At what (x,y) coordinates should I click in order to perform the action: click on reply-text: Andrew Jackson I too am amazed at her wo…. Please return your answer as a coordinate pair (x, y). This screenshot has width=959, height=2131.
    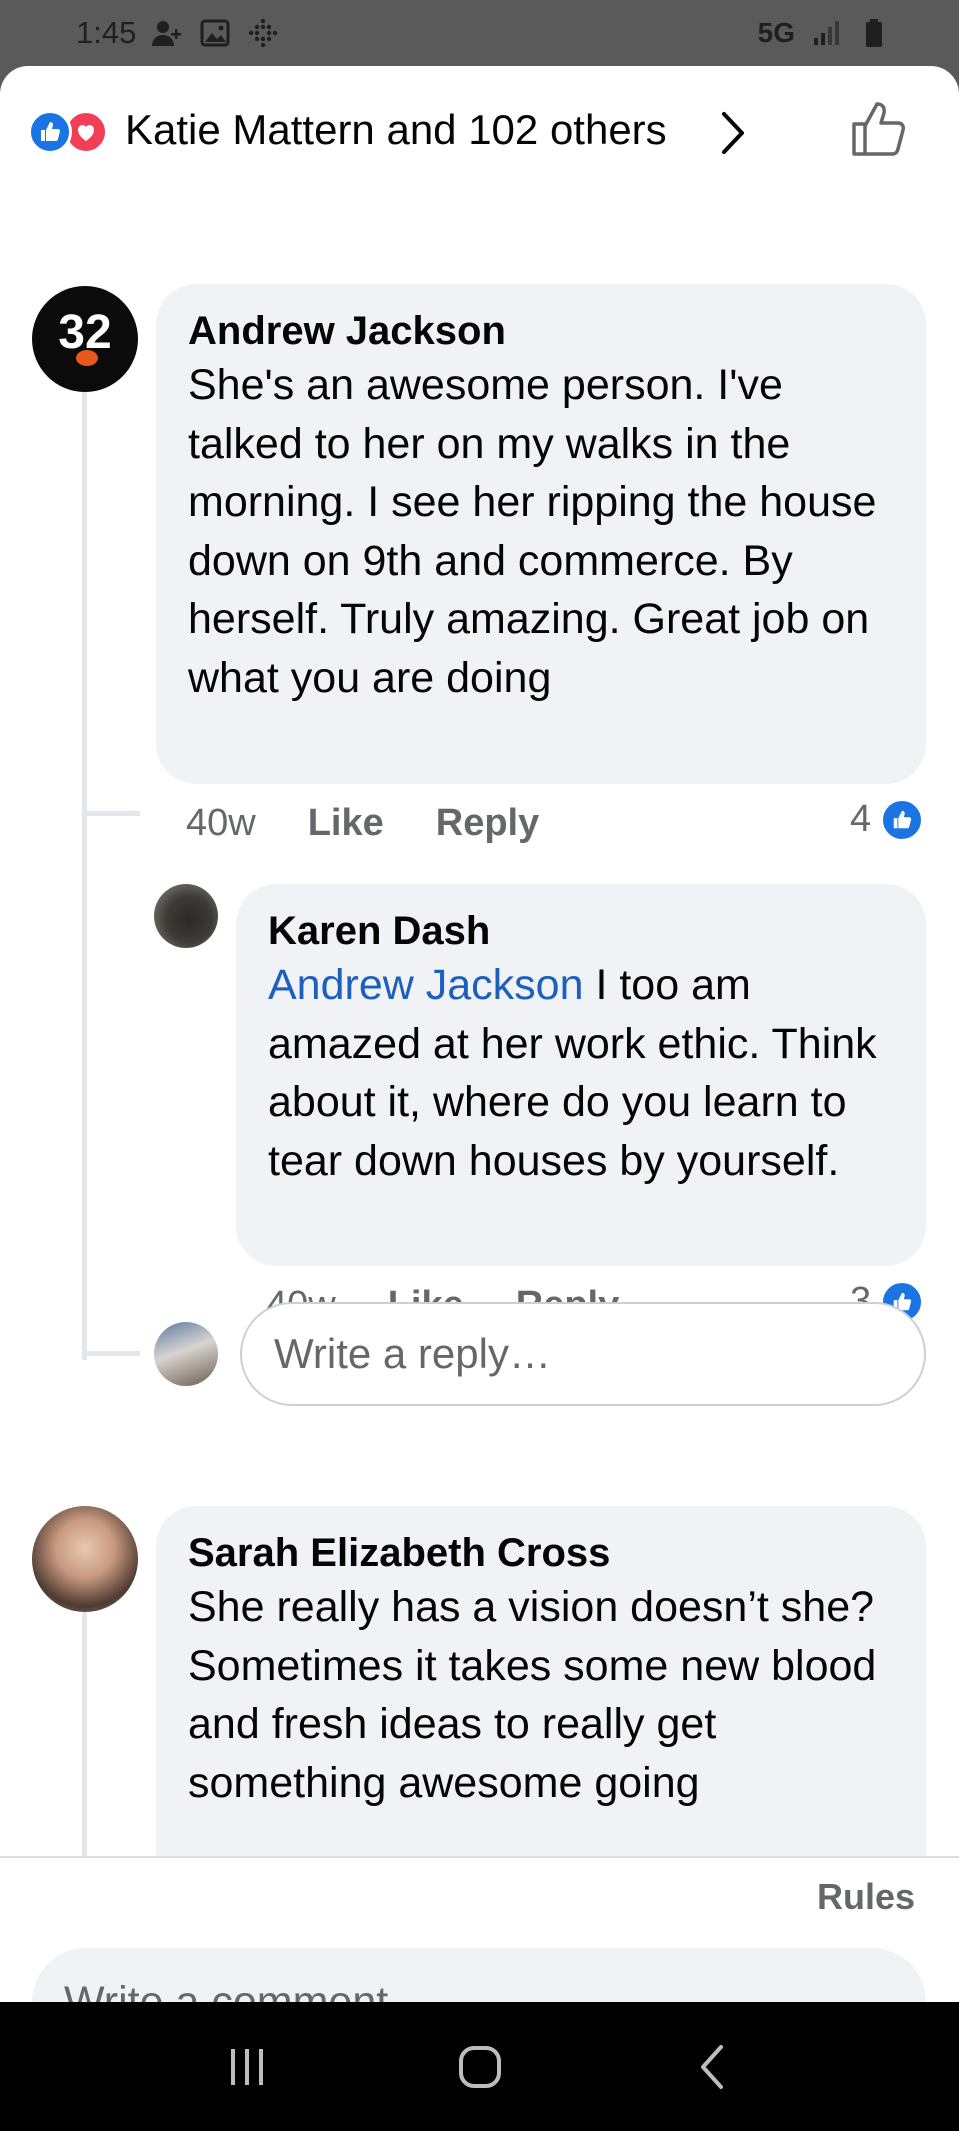
    Looking at the image, I should click on (581, 1073).